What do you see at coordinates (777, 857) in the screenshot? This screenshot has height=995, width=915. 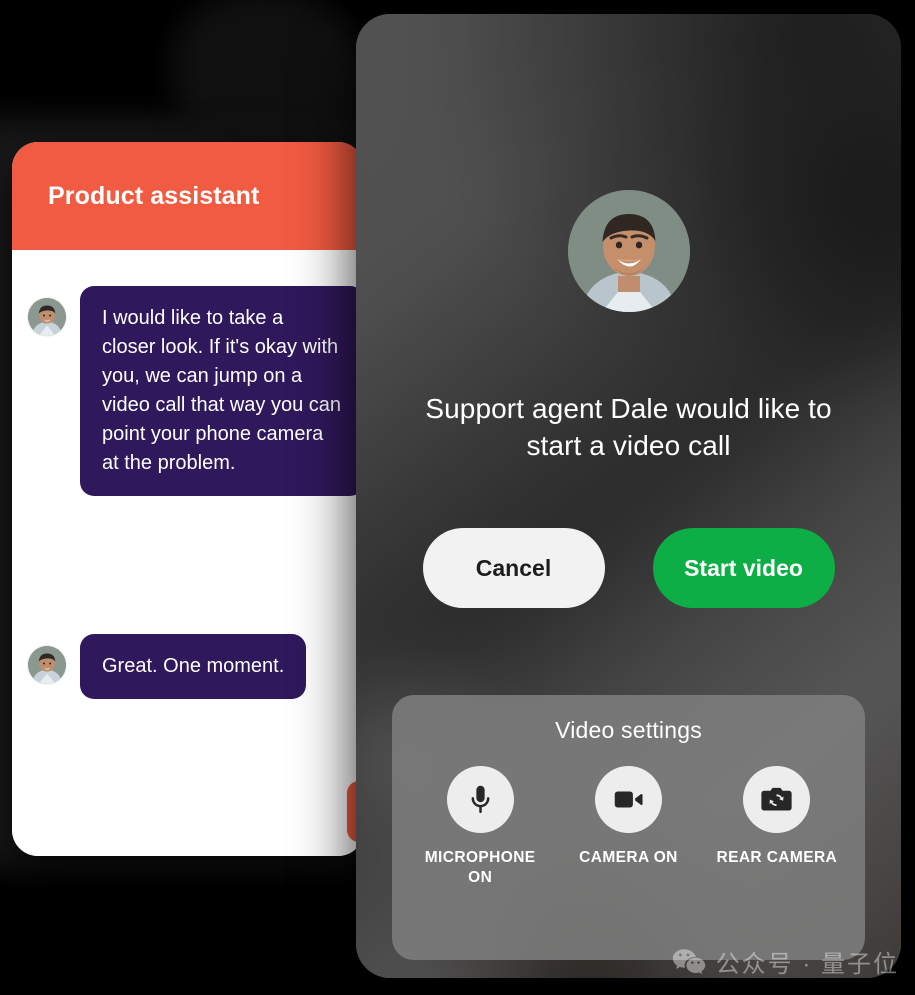 I see `setting-label-rear-camera: REAR CAMERA` at bounding box center [777, 857].